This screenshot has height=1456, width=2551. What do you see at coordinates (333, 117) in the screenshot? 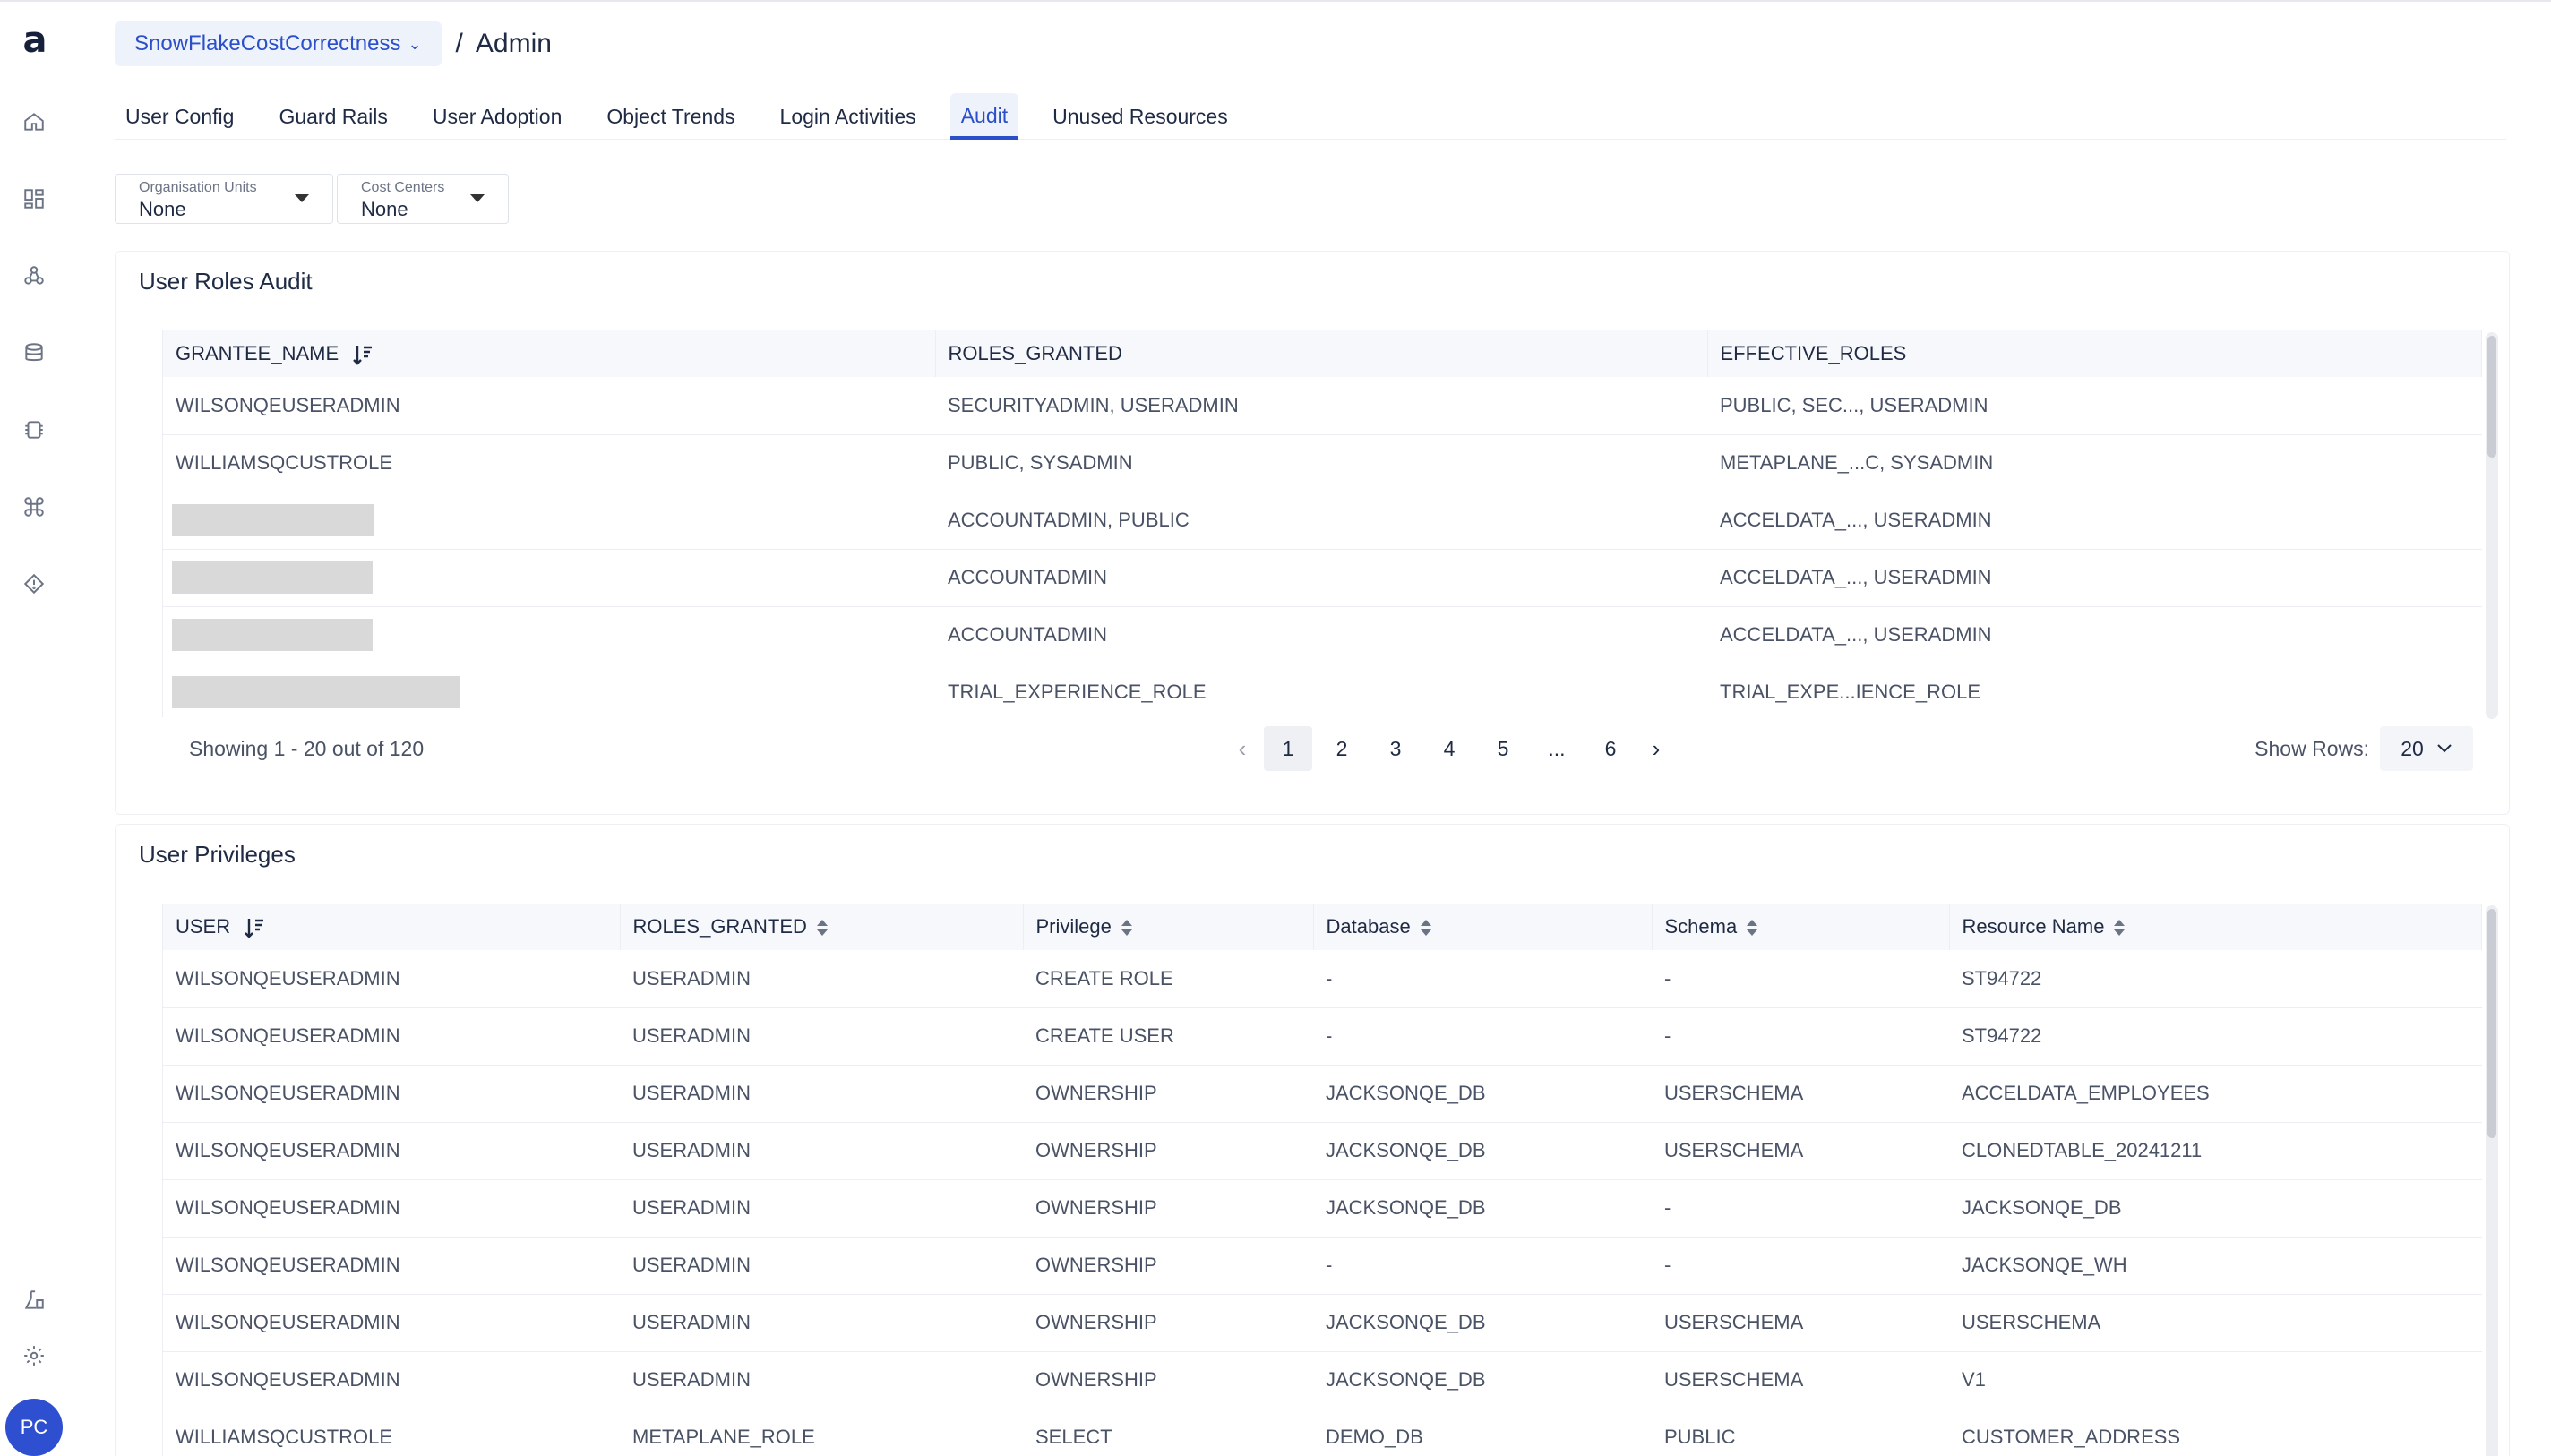
I see `tab-guard-rails: Guard Rails` at bounding box center [333, 117].